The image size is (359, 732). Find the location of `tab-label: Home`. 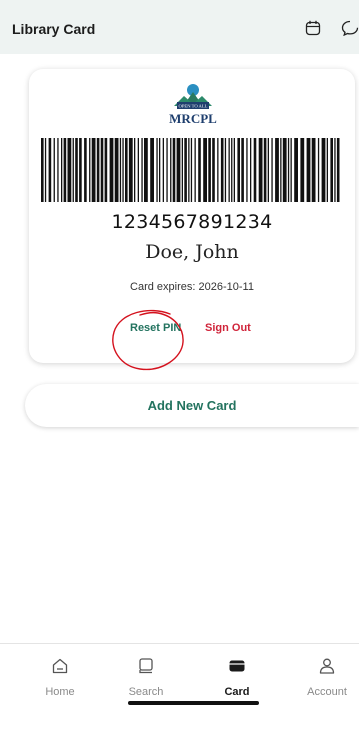

tab-label: Home is located at coordinates (60, 692).